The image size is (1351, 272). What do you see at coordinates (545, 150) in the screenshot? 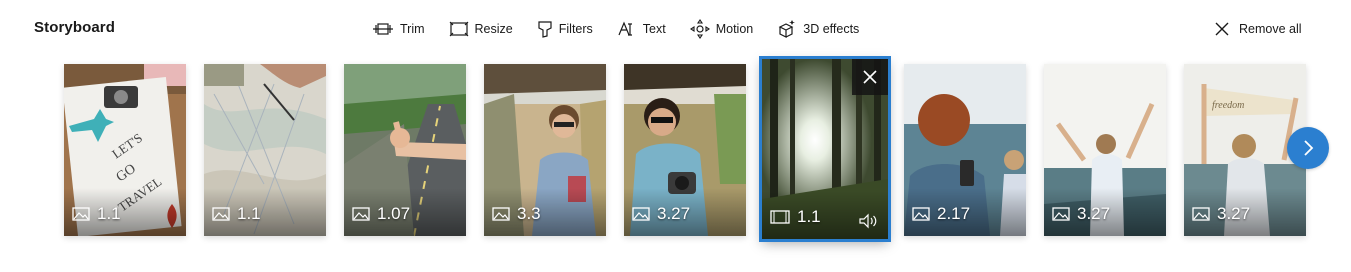
I see `clip-card: 3.3` at bounding box center [545, 150].